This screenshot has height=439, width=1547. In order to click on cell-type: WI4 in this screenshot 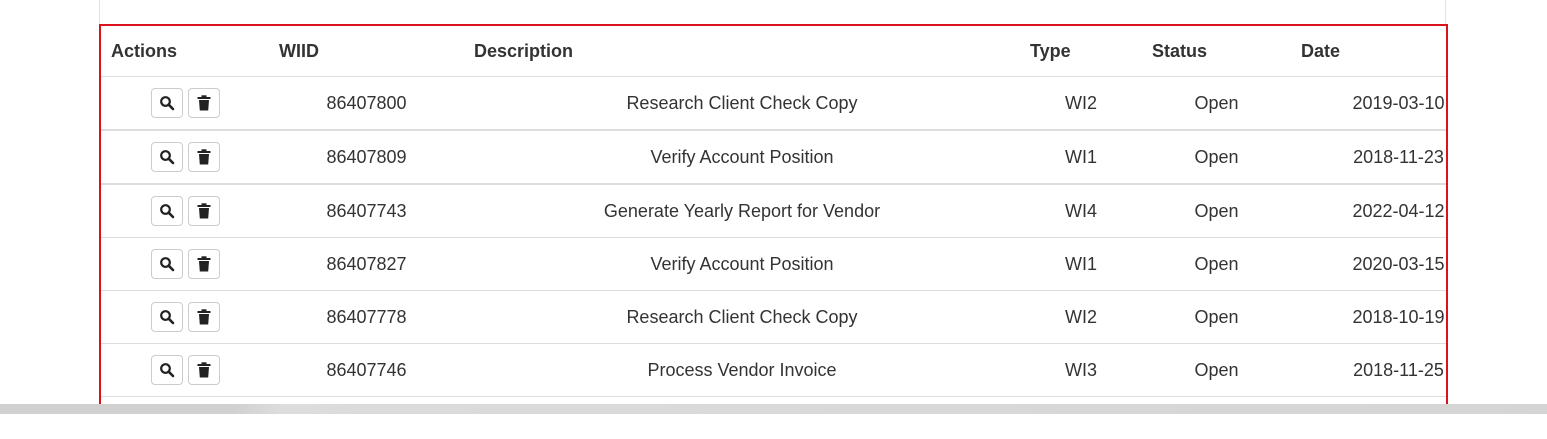, I will do `click(1081, 211)`.